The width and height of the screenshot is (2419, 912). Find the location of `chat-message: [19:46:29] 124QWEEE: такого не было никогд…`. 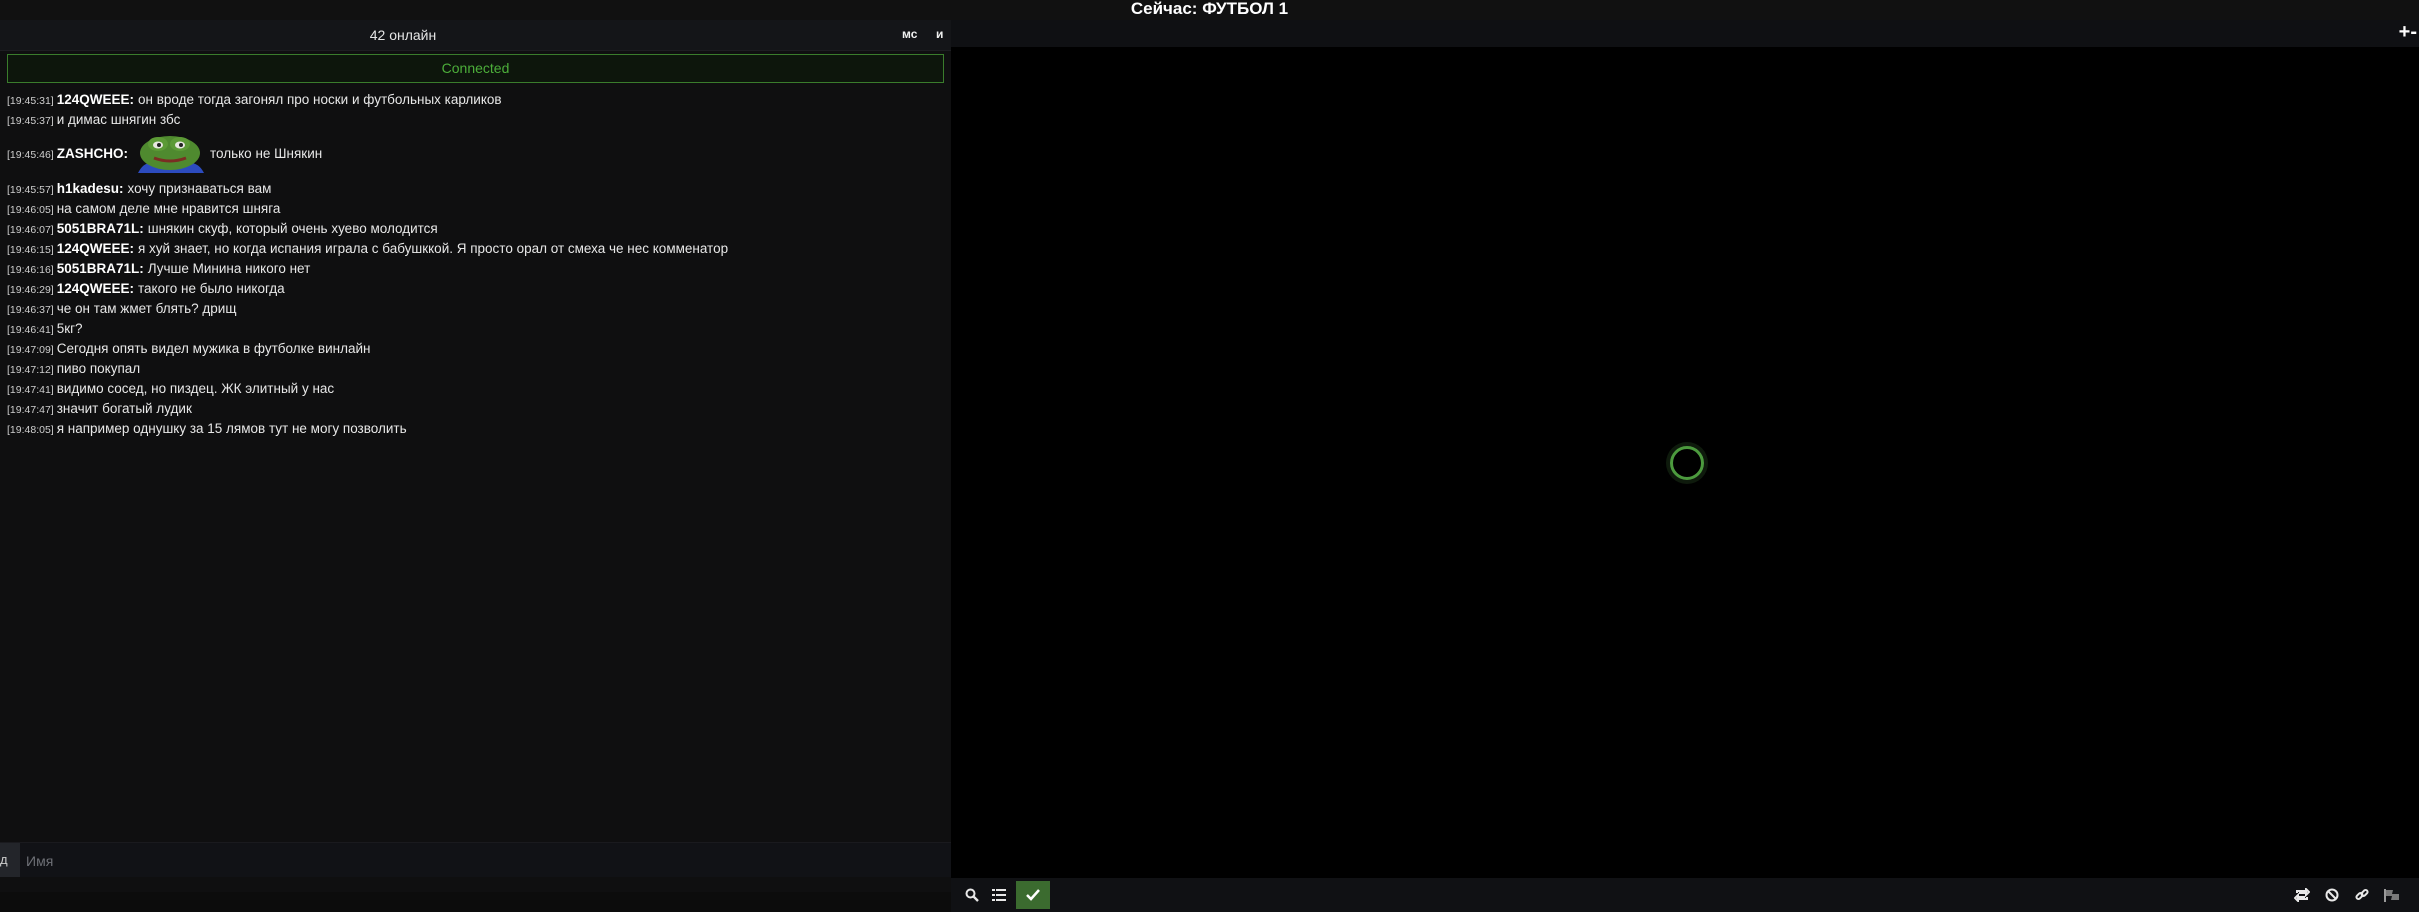

chat-message: [19:46:29] 124QWEEE: такого не было никогд… is located at coordinates (474, 289).